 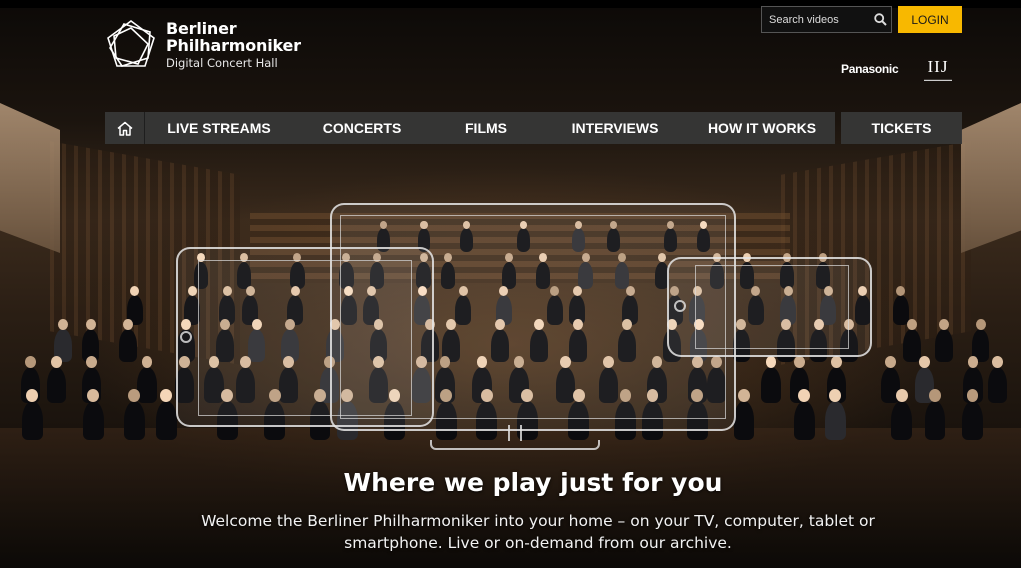 I want to click on phone-device-outline, so click(x=769, y=307).